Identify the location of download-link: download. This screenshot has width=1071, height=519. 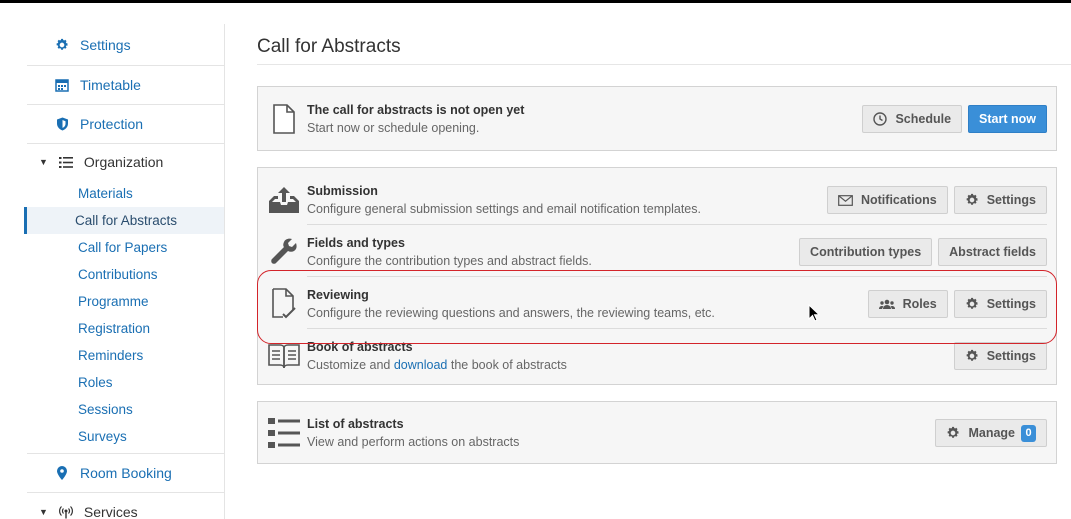
(421, 365).